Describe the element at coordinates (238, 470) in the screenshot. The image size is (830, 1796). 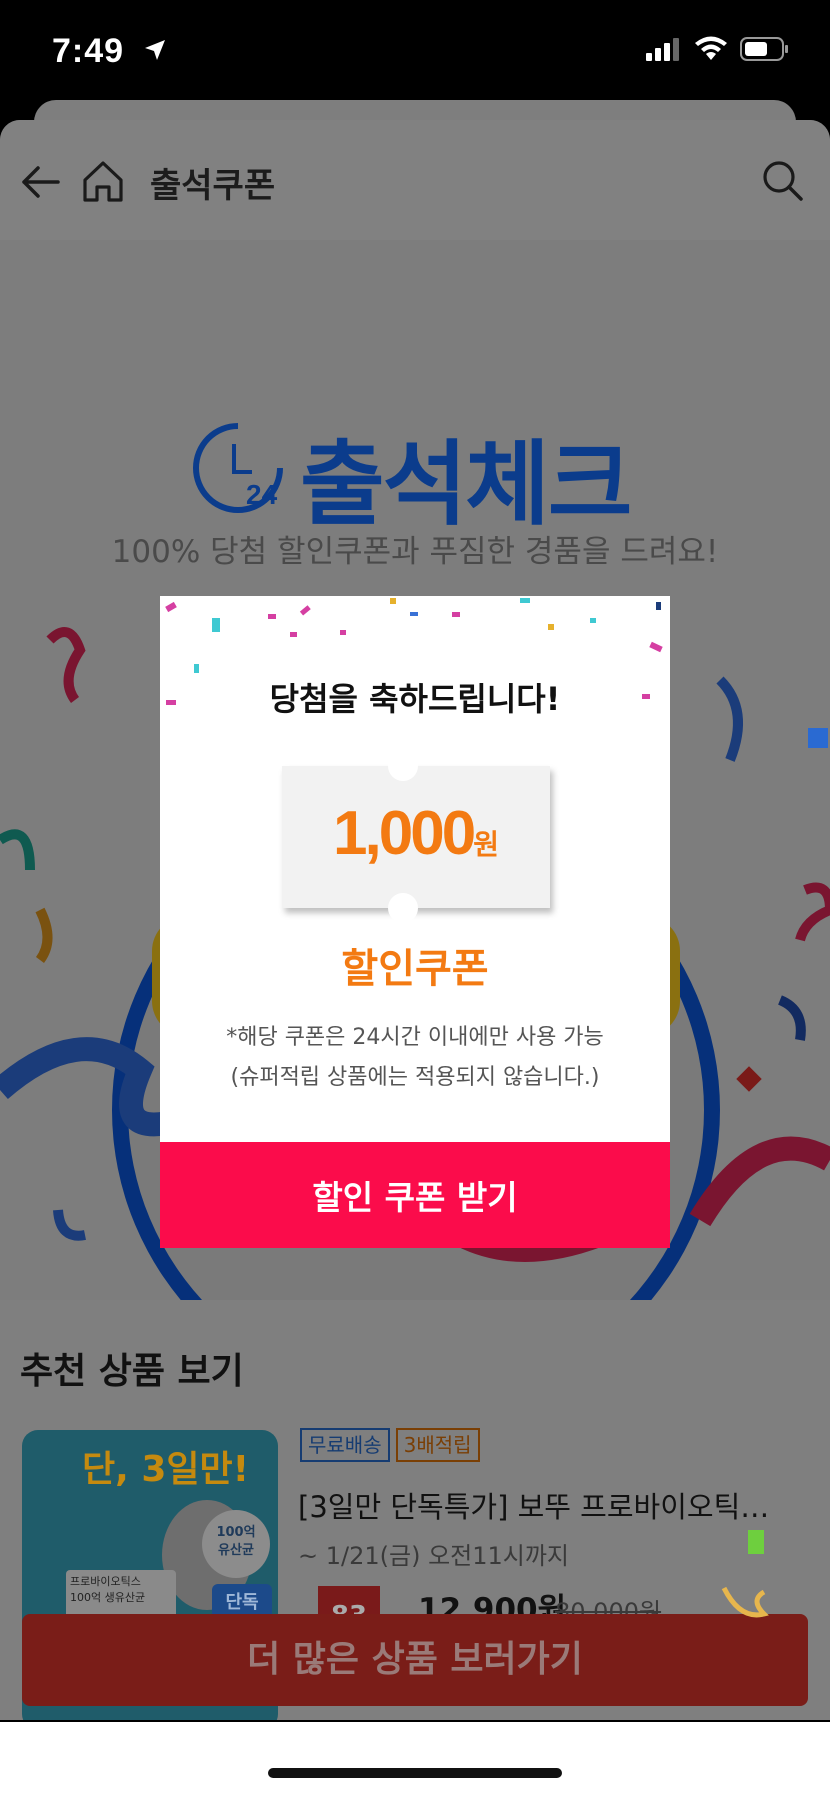
I see `clock-logo-icon: 24` at that location.